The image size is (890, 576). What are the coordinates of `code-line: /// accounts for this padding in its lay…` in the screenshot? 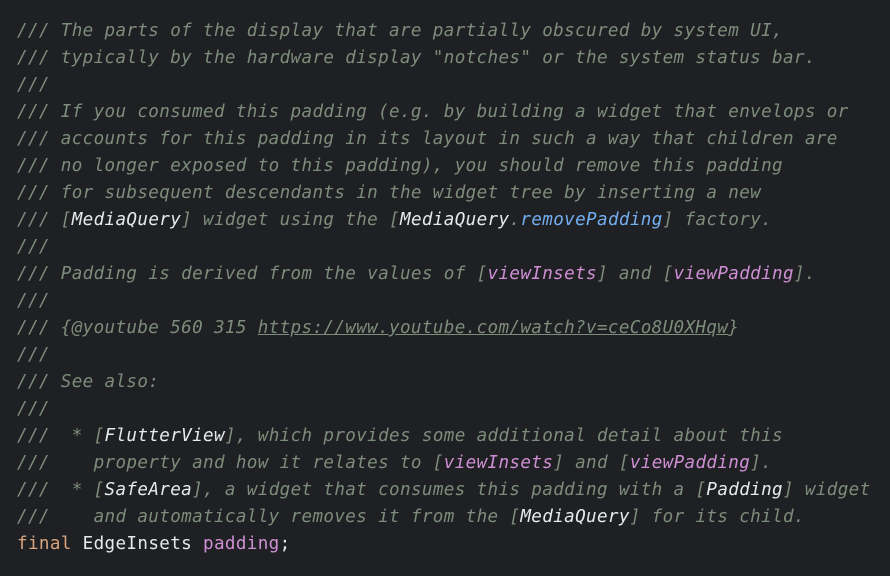 It's located at (453, 139).